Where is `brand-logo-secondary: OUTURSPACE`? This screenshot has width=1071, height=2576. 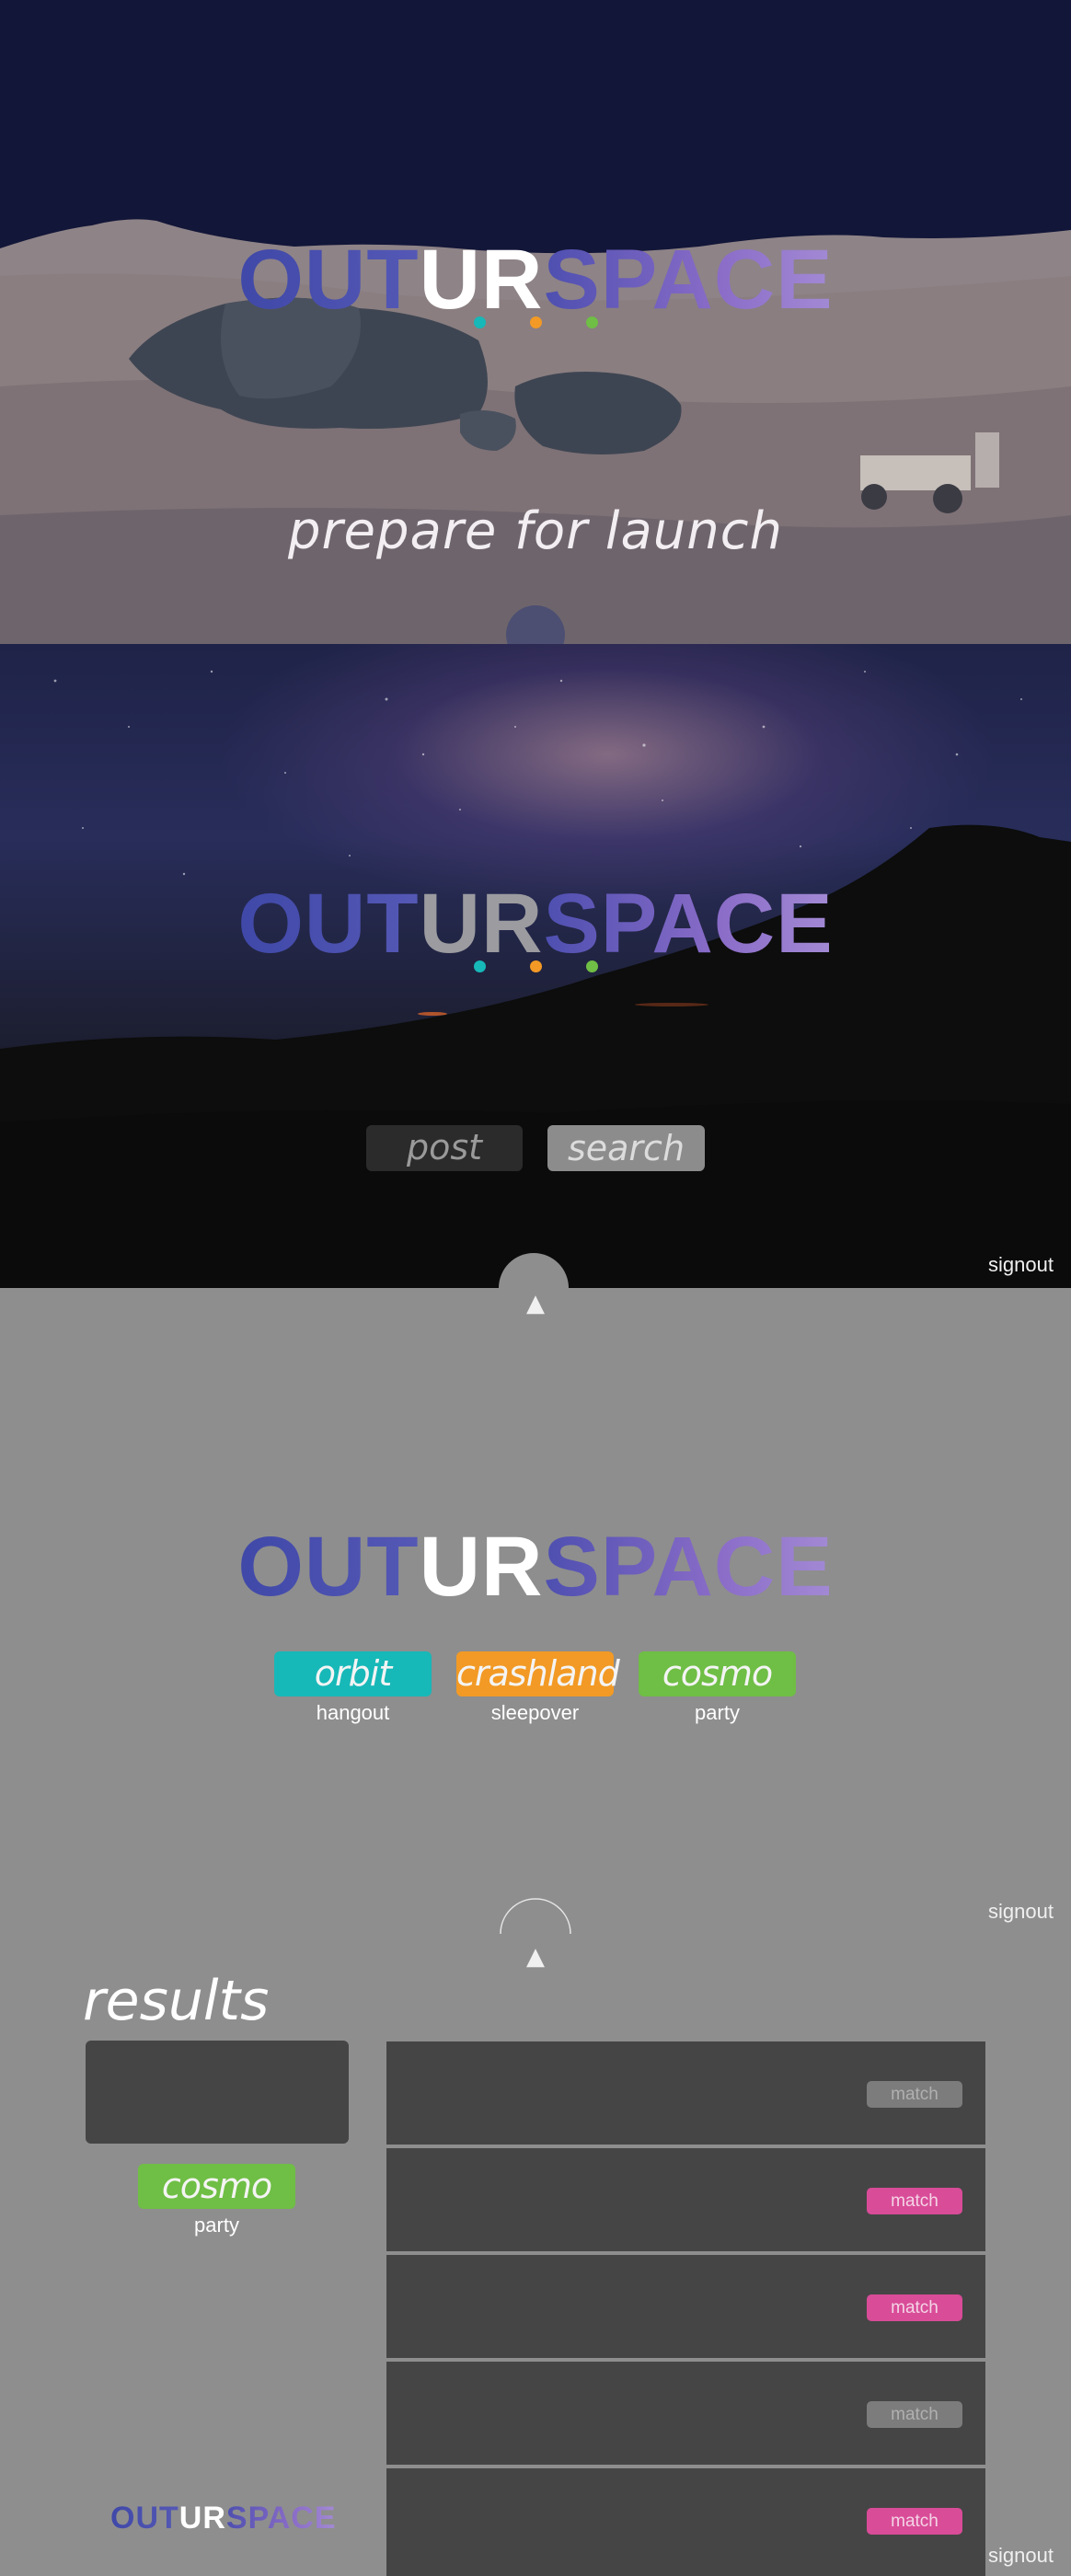
brand-logo-secondary: OUTURSPACE is located at coordinates (535, 924).